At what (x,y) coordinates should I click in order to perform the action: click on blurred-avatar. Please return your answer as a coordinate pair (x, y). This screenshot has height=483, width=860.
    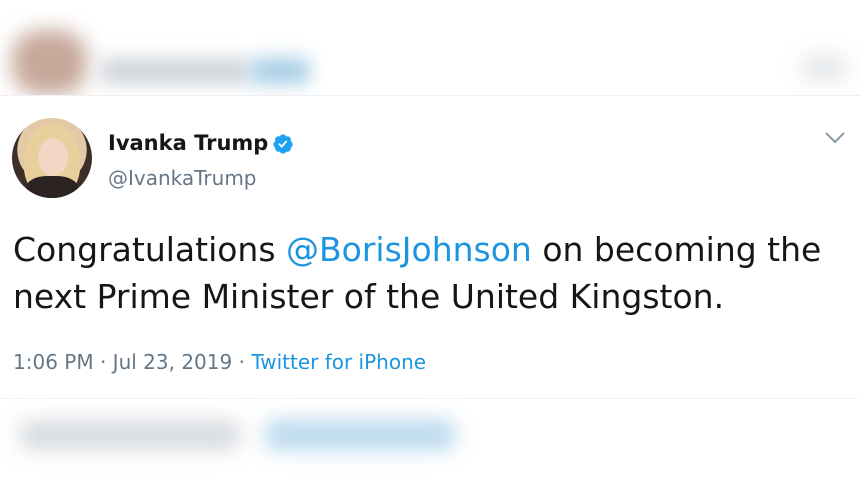
    Looking at the image, I should click on (49, 62).